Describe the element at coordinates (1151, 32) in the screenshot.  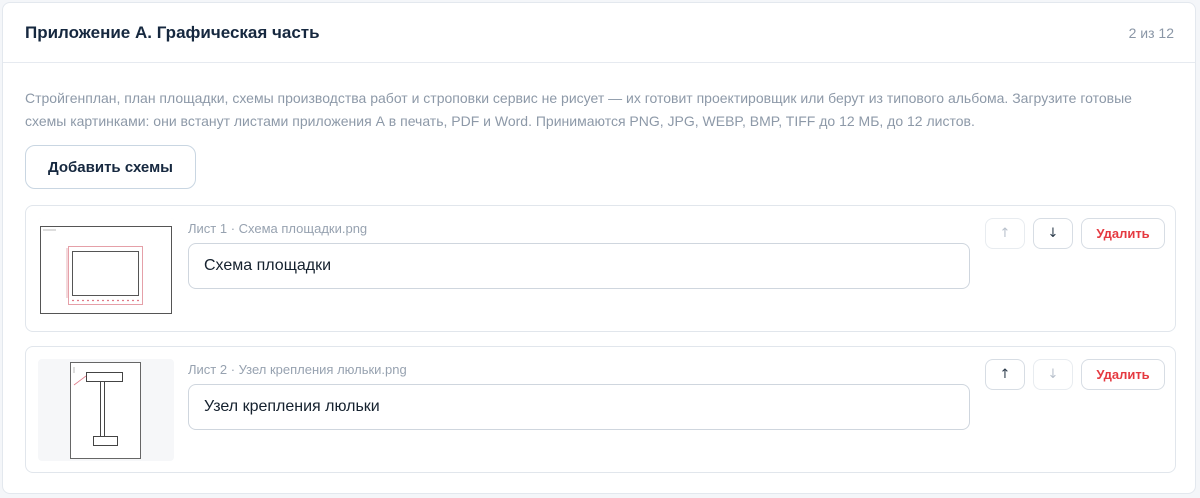
I see `sheet-counter: 2 из 12` at that location.